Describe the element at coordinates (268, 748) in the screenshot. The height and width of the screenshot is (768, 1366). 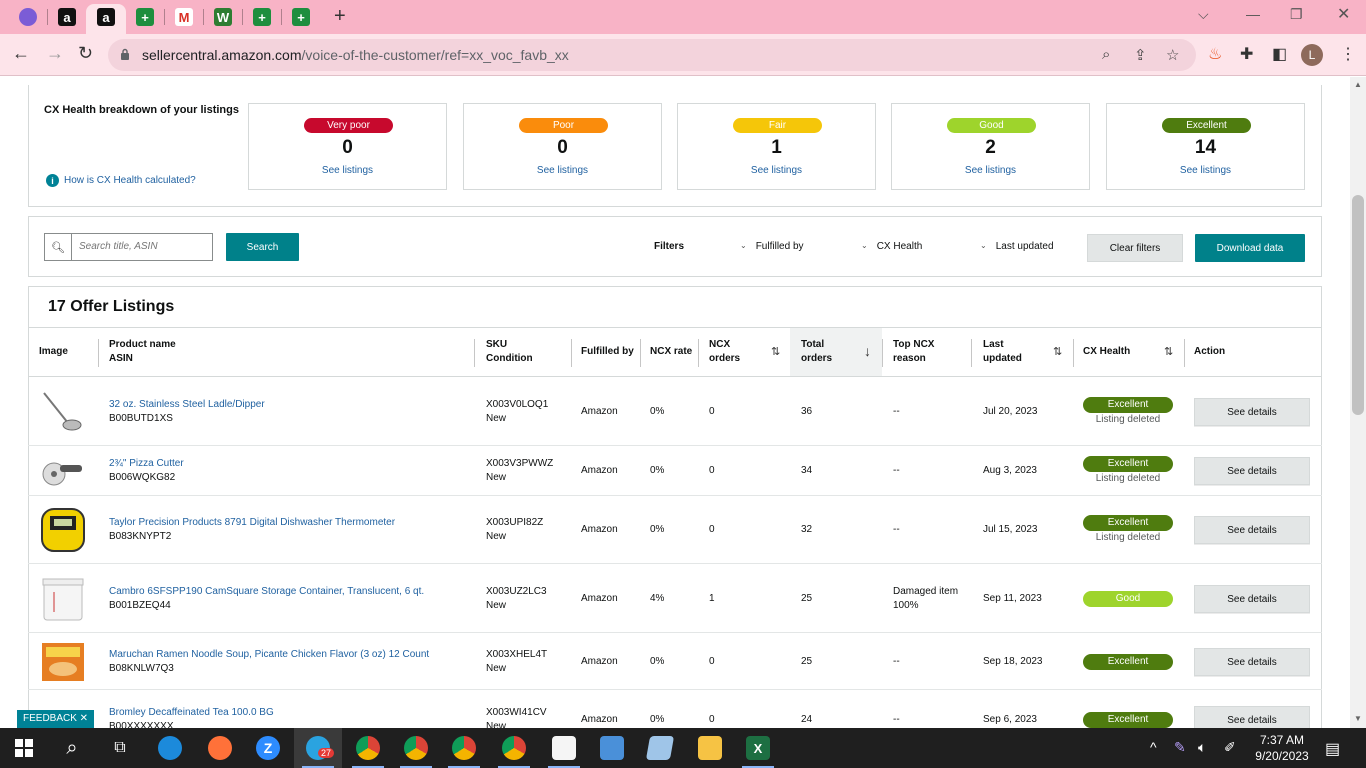
I see `zoom-app-icon: Z` at that location.